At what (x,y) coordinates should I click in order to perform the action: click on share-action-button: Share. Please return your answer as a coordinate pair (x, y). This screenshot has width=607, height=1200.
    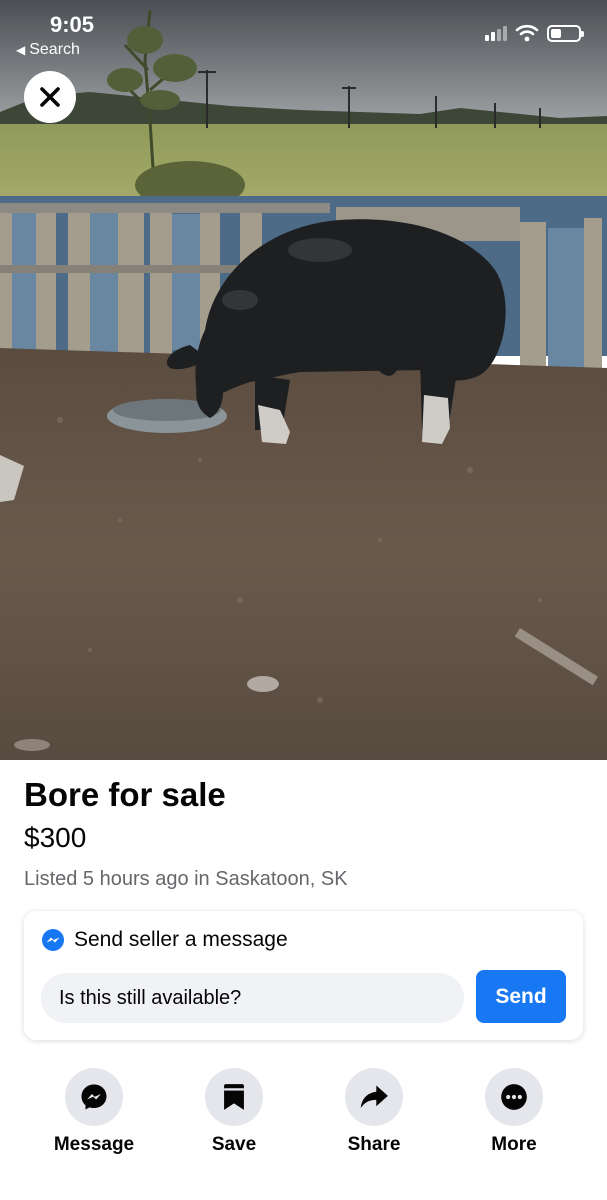
    Looking at the image, I should click on (374, 1112).